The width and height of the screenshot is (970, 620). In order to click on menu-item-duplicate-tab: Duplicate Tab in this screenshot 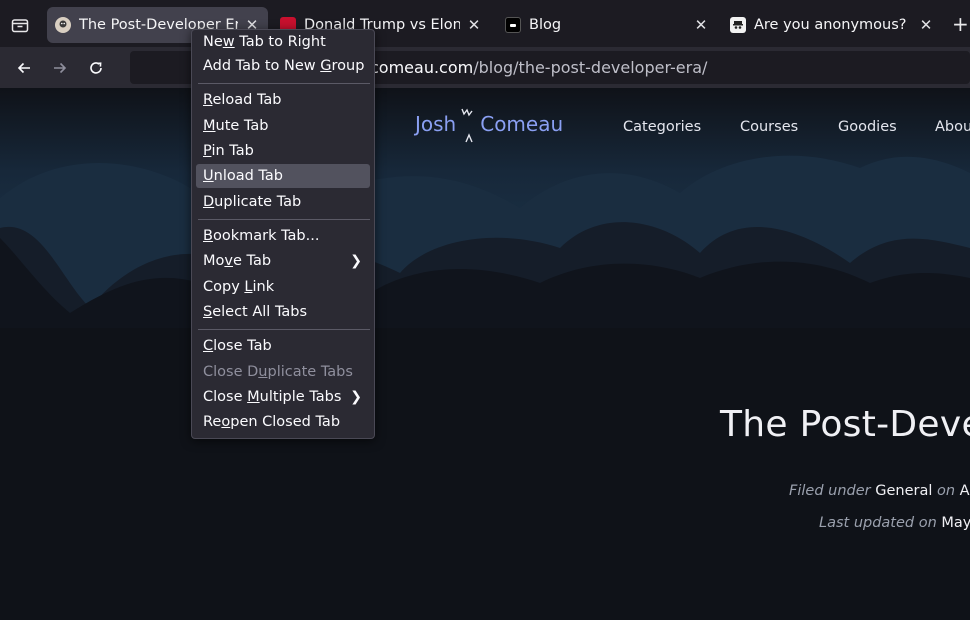, I will do `click(283, 202)`.